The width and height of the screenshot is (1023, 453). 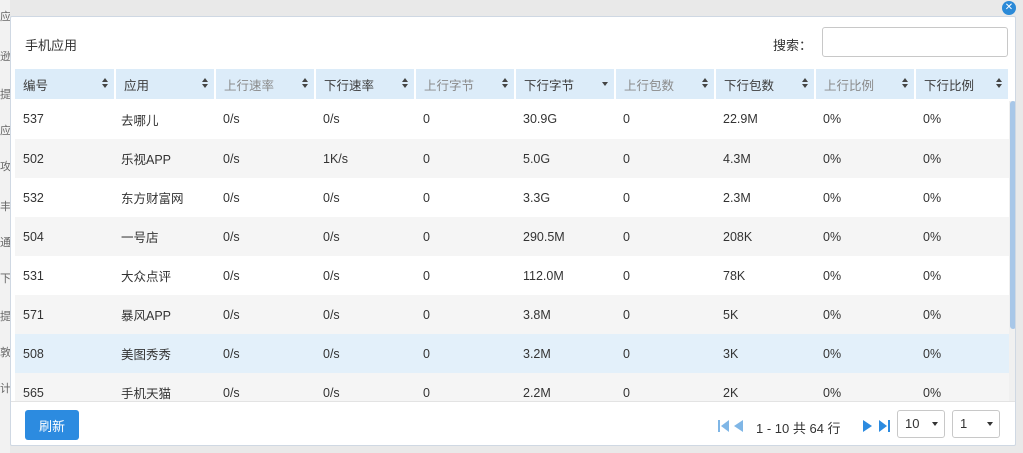 I want to click on table-row: 565 手机天猫 0/s 0/s 0 2.2M 0 2K 0% 0%, so click(x=512, y=387).